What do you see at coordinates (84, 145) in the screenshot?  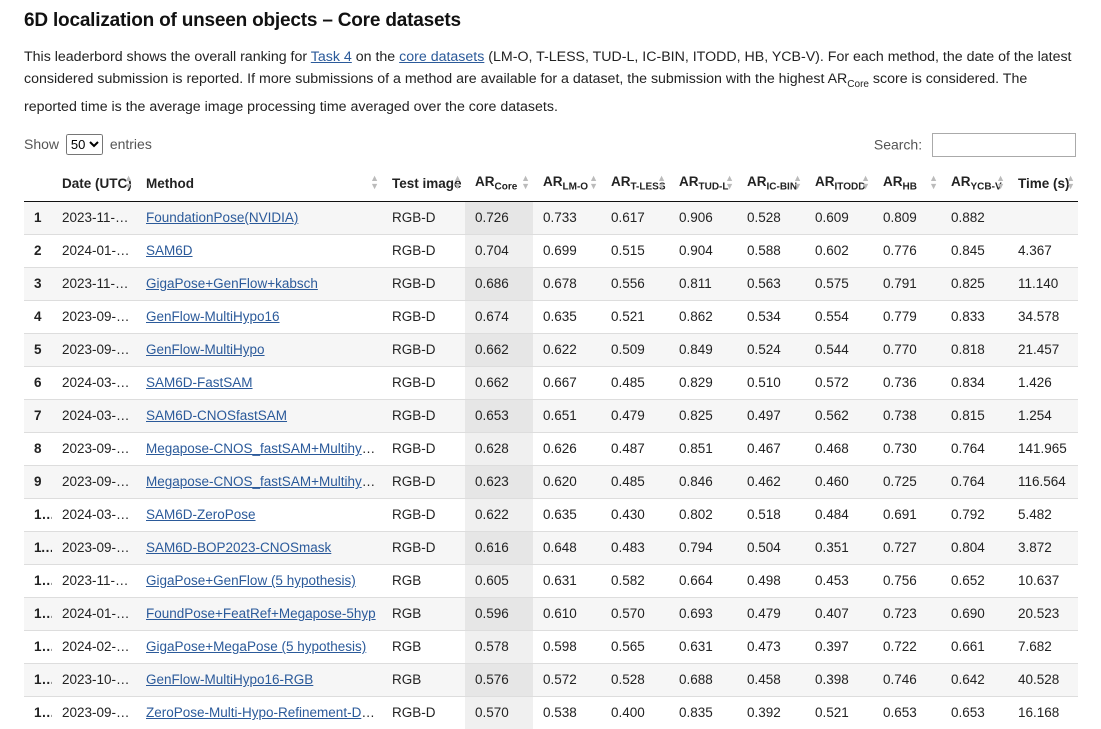 I see `entries-select: 50` at bounding box center [84, 145].